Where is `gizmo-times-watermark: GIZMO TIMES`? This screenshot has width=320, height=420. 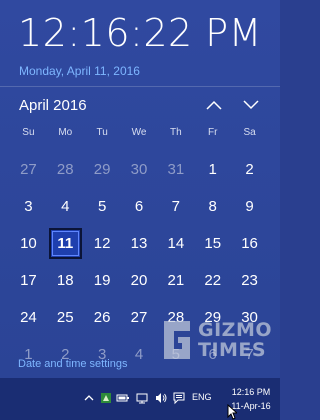
gizmo-times-watermark: GIZMO TIMES is located at coordinates (216, 341).